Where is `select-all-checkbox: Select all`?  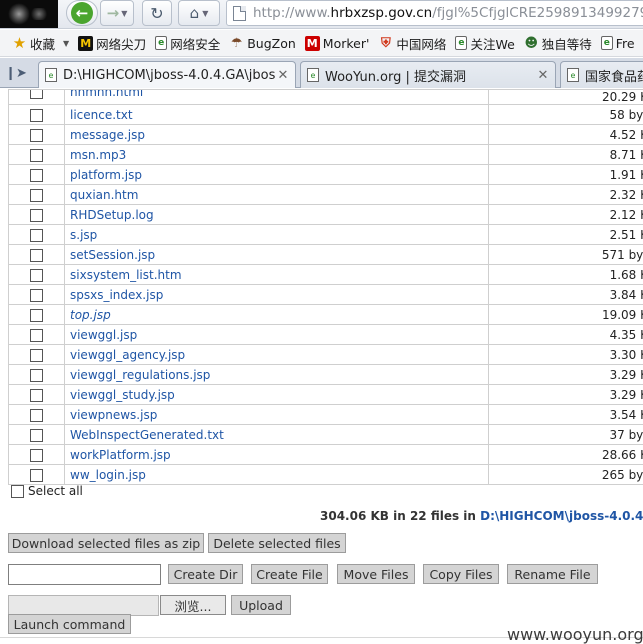 select-all-checkbox: Select all is located at coordinates (47, 491).